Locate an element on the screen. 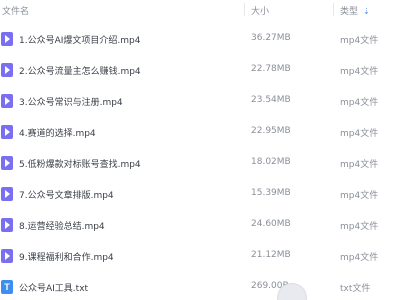 The width and height of the screenshot is (399, 300). text-file-icon is located at coordinates (7, 287).